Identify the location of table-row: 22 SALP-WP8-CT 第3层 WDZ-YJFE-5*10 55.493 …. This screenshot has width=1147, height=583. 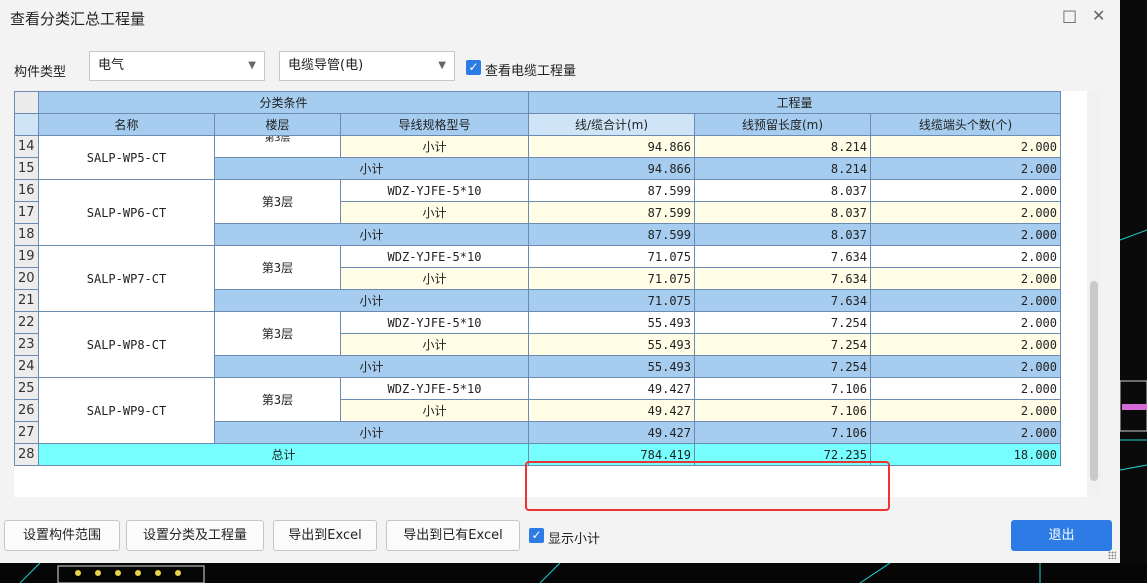
(537, 344).